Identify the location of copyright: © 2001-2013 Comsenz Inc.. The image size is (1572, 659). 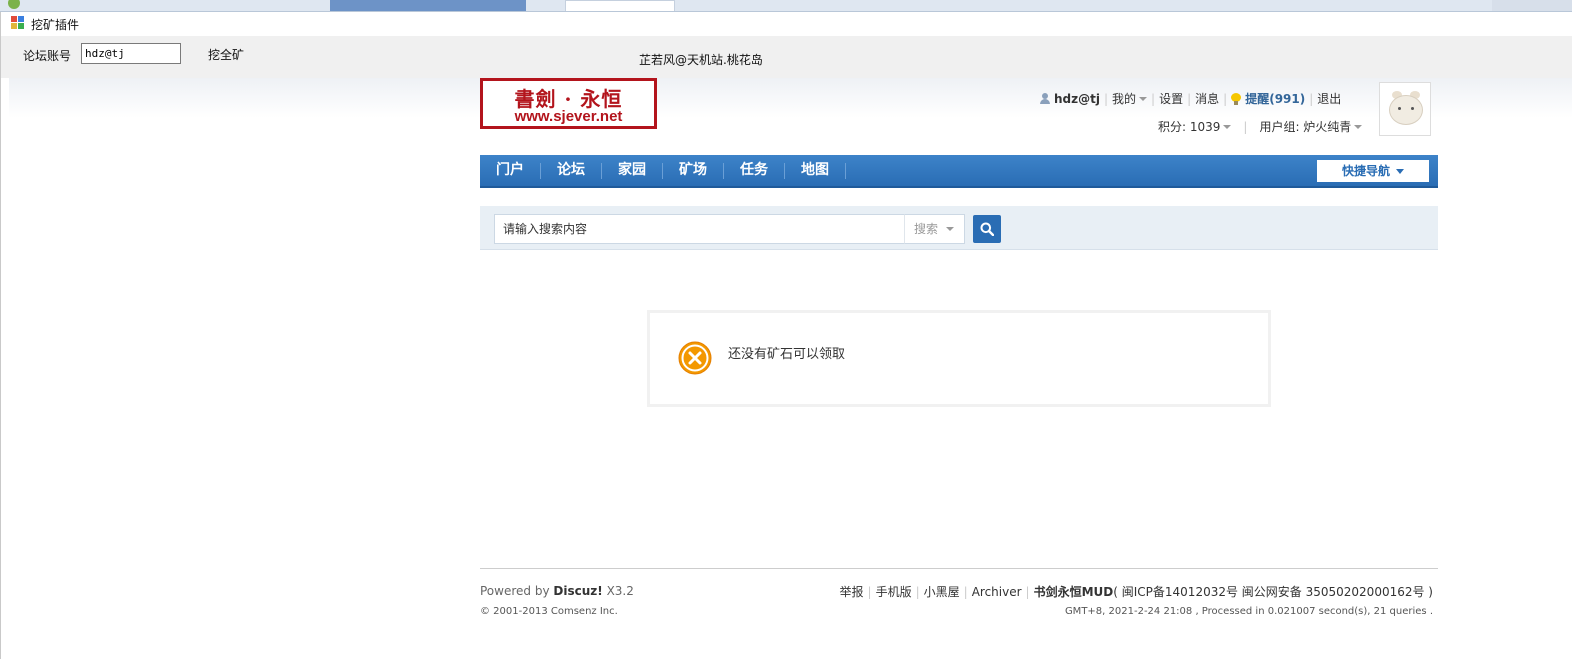
(549, 611).